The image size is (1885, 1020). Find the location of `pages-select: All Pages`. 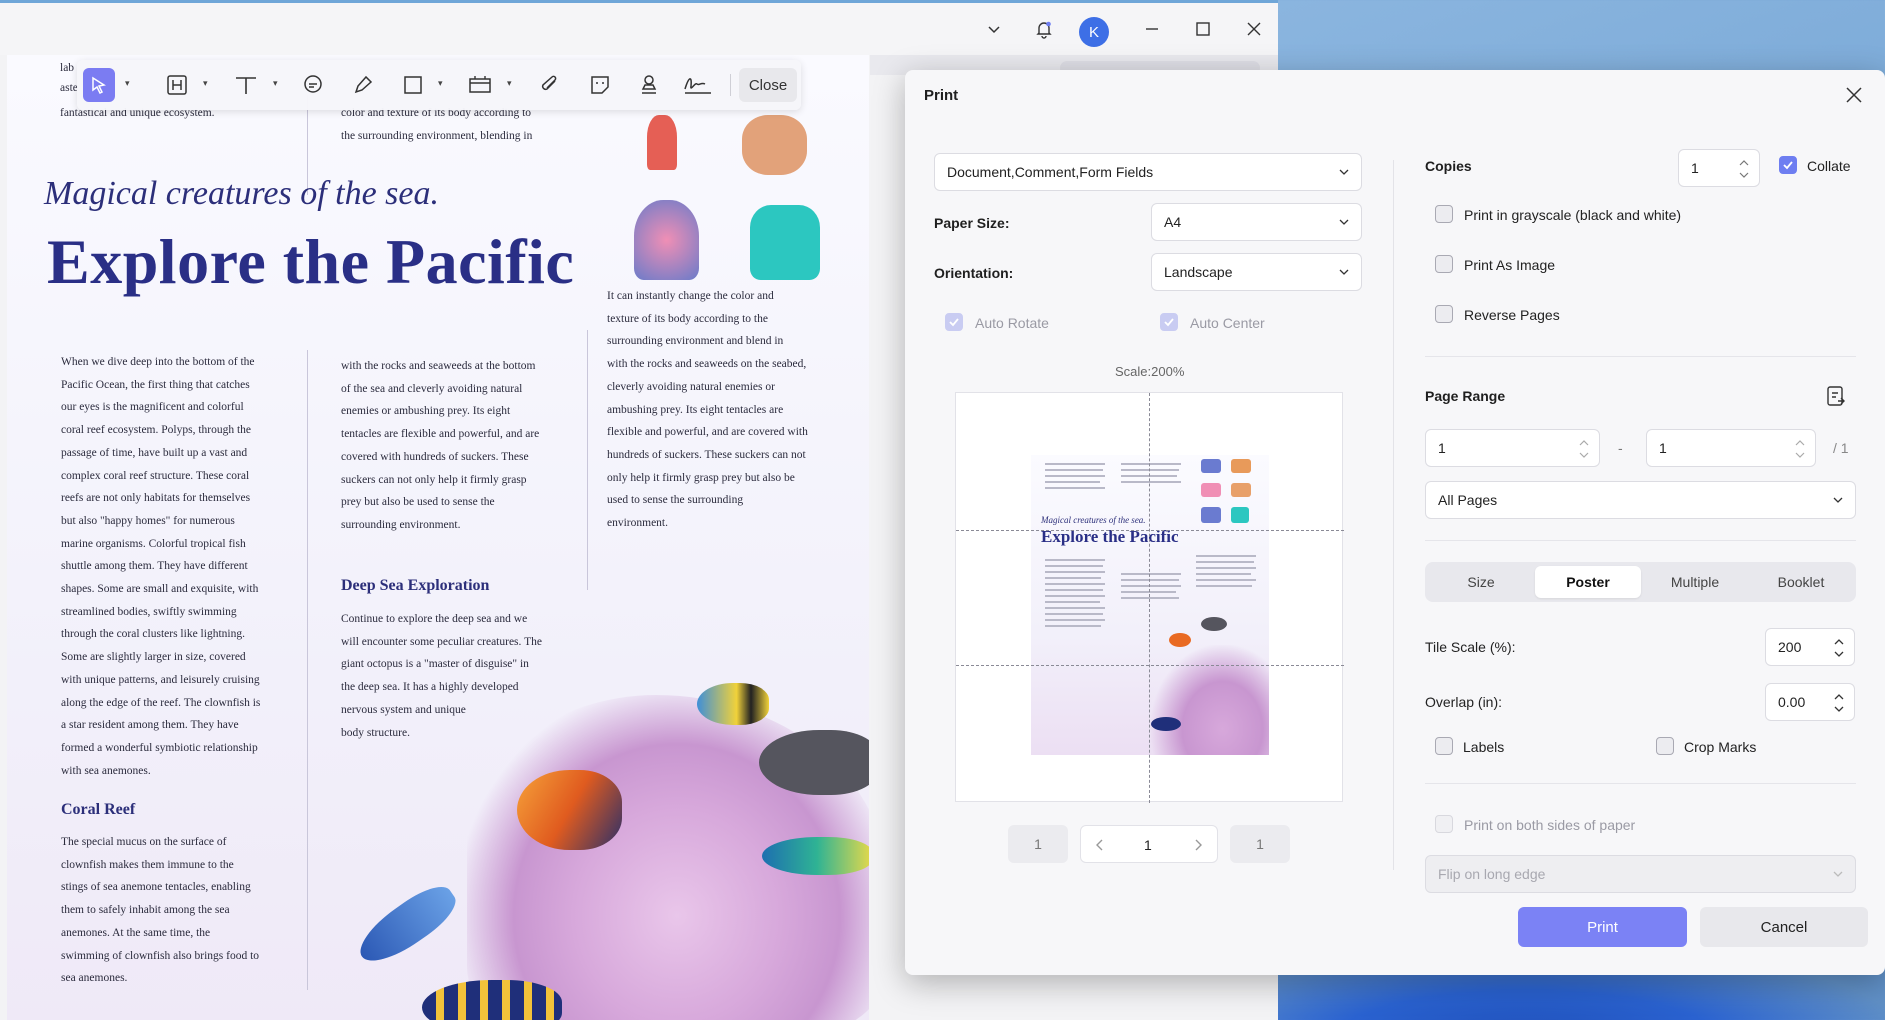

pages-select: All Pages is located at coordinates (1640, 500).